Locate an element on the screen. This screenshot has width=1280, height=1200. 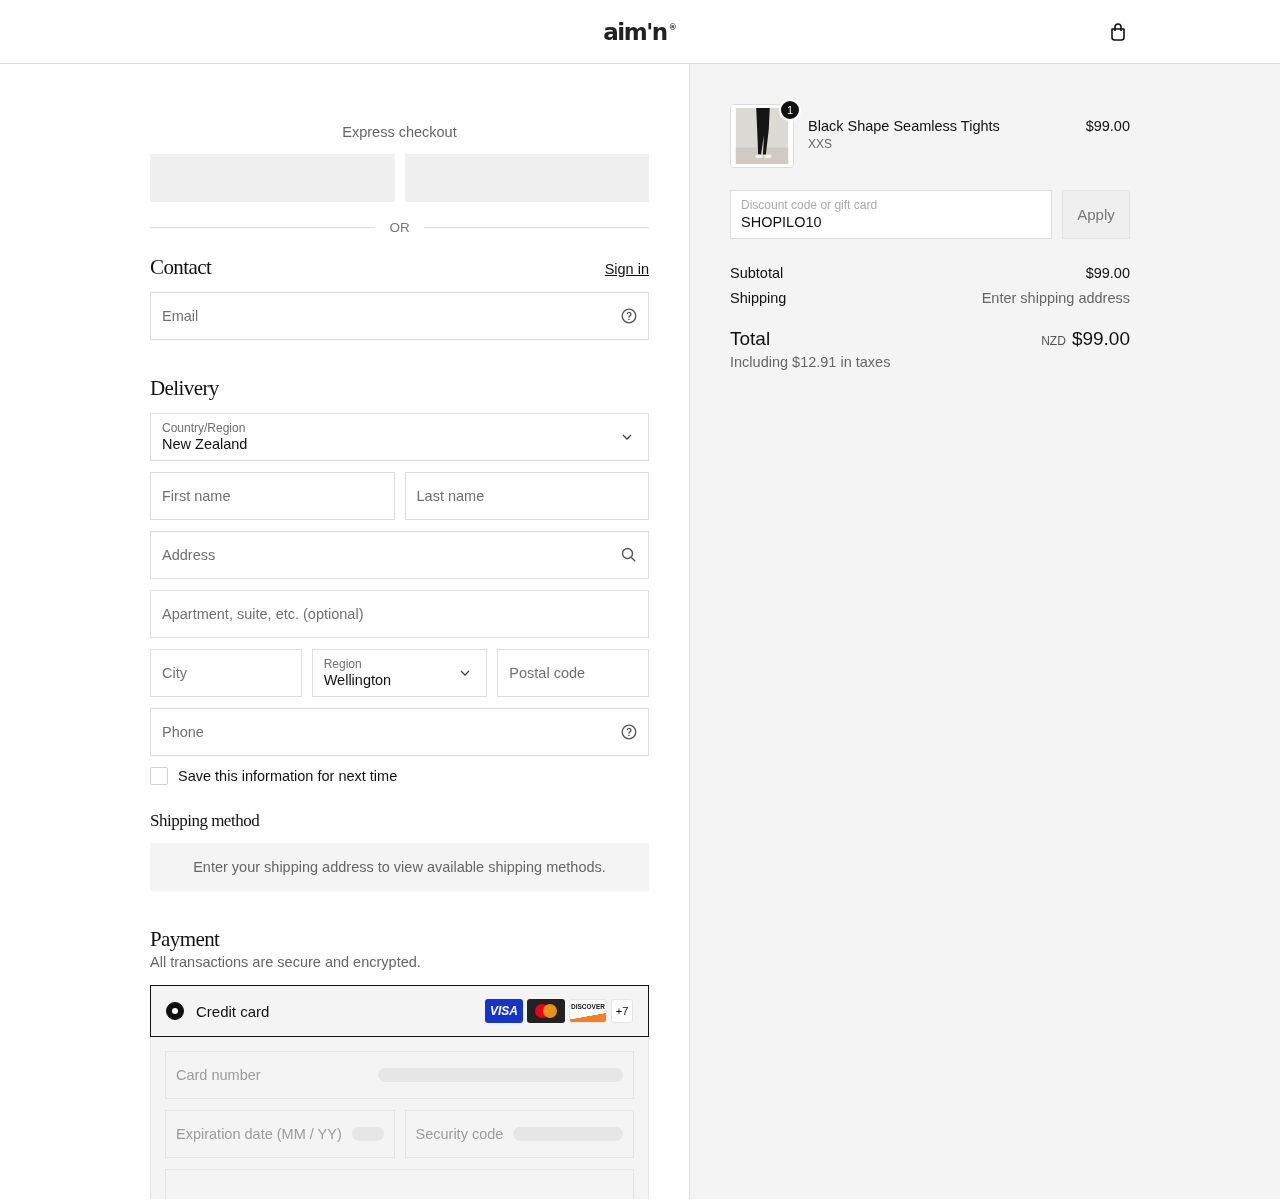
section-heading: Delivery is located at coordinates (185, 388).